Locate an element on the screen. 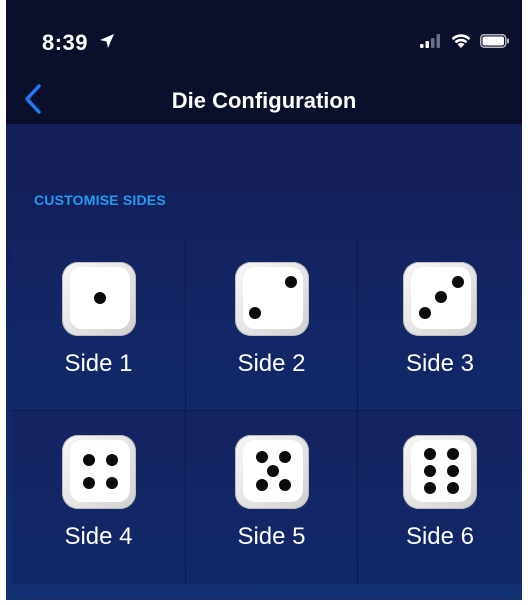  status-bar: 8:39 is located at coordinates (264, 39).